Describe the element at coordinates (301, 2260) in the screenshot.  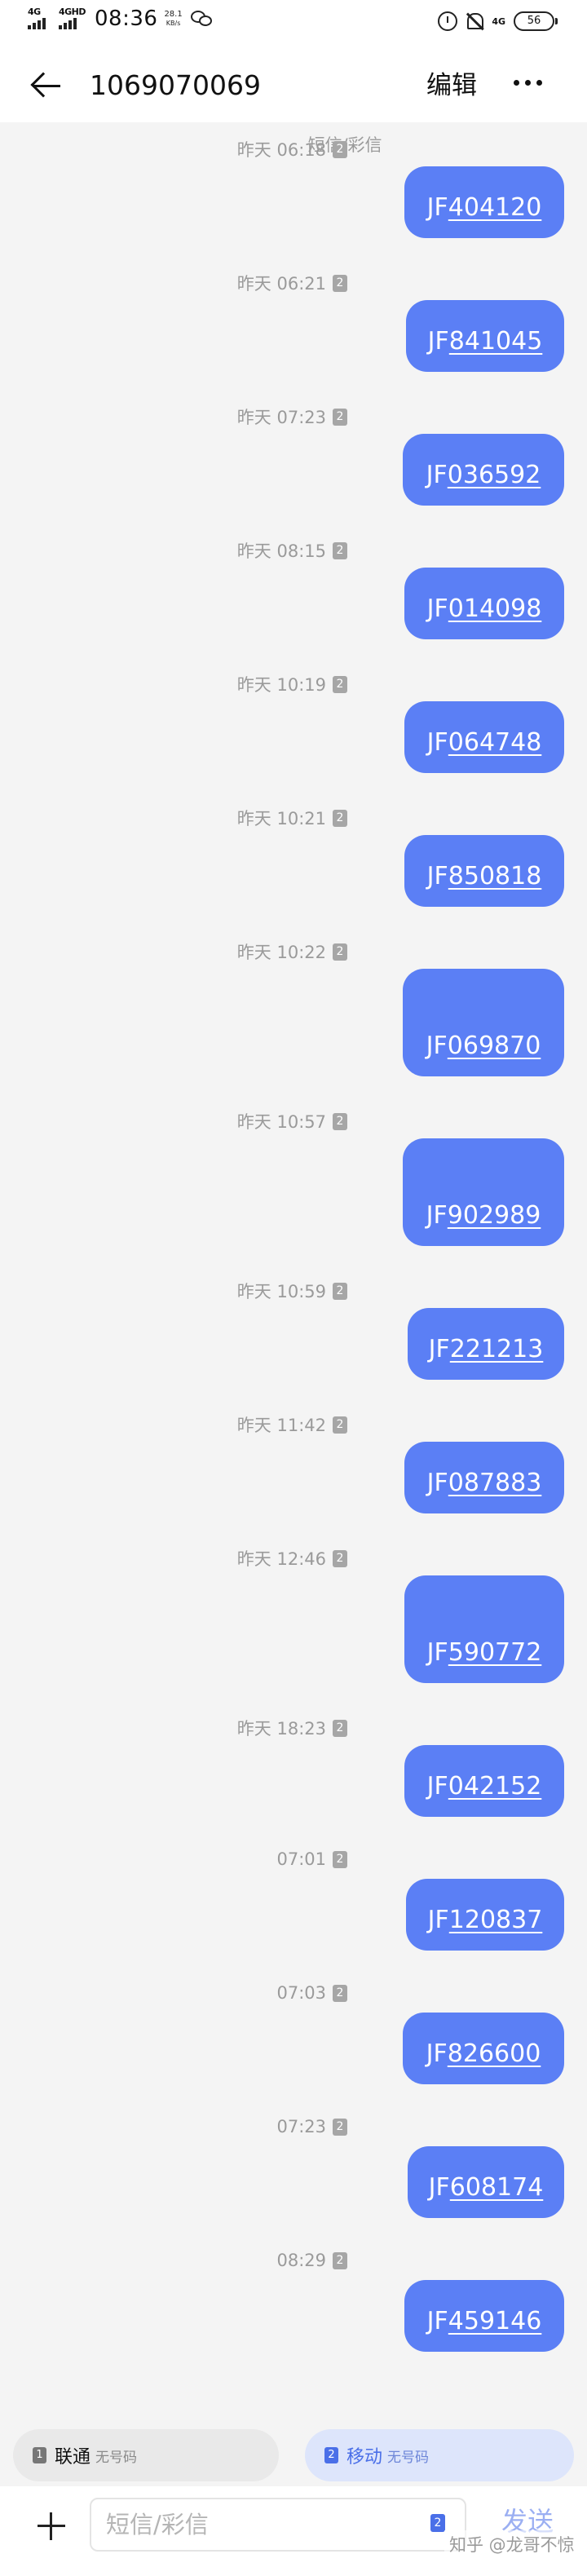
I see `message-time: 08:29` at that location.